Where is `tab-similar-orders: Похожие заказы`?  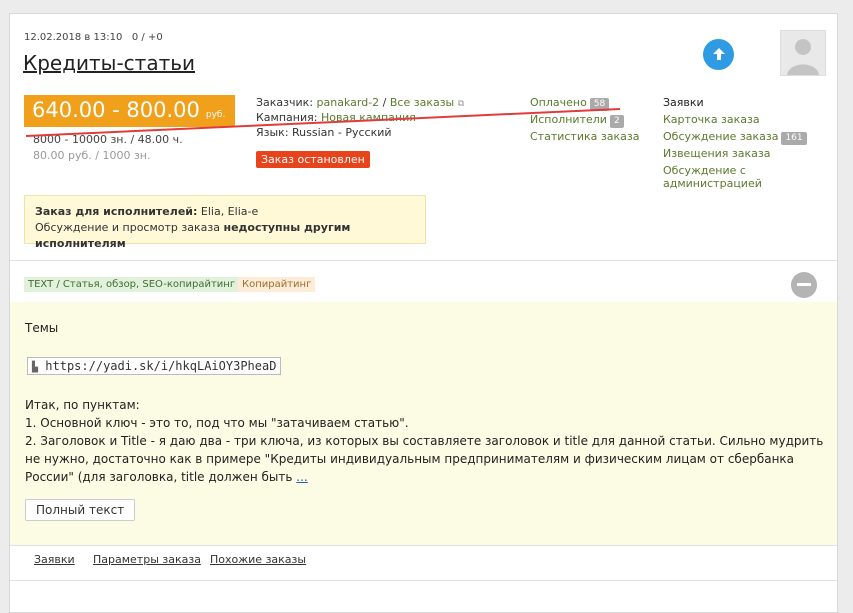
tab-similar-orders: Похожие заказы is located at coordinates (258, 559).